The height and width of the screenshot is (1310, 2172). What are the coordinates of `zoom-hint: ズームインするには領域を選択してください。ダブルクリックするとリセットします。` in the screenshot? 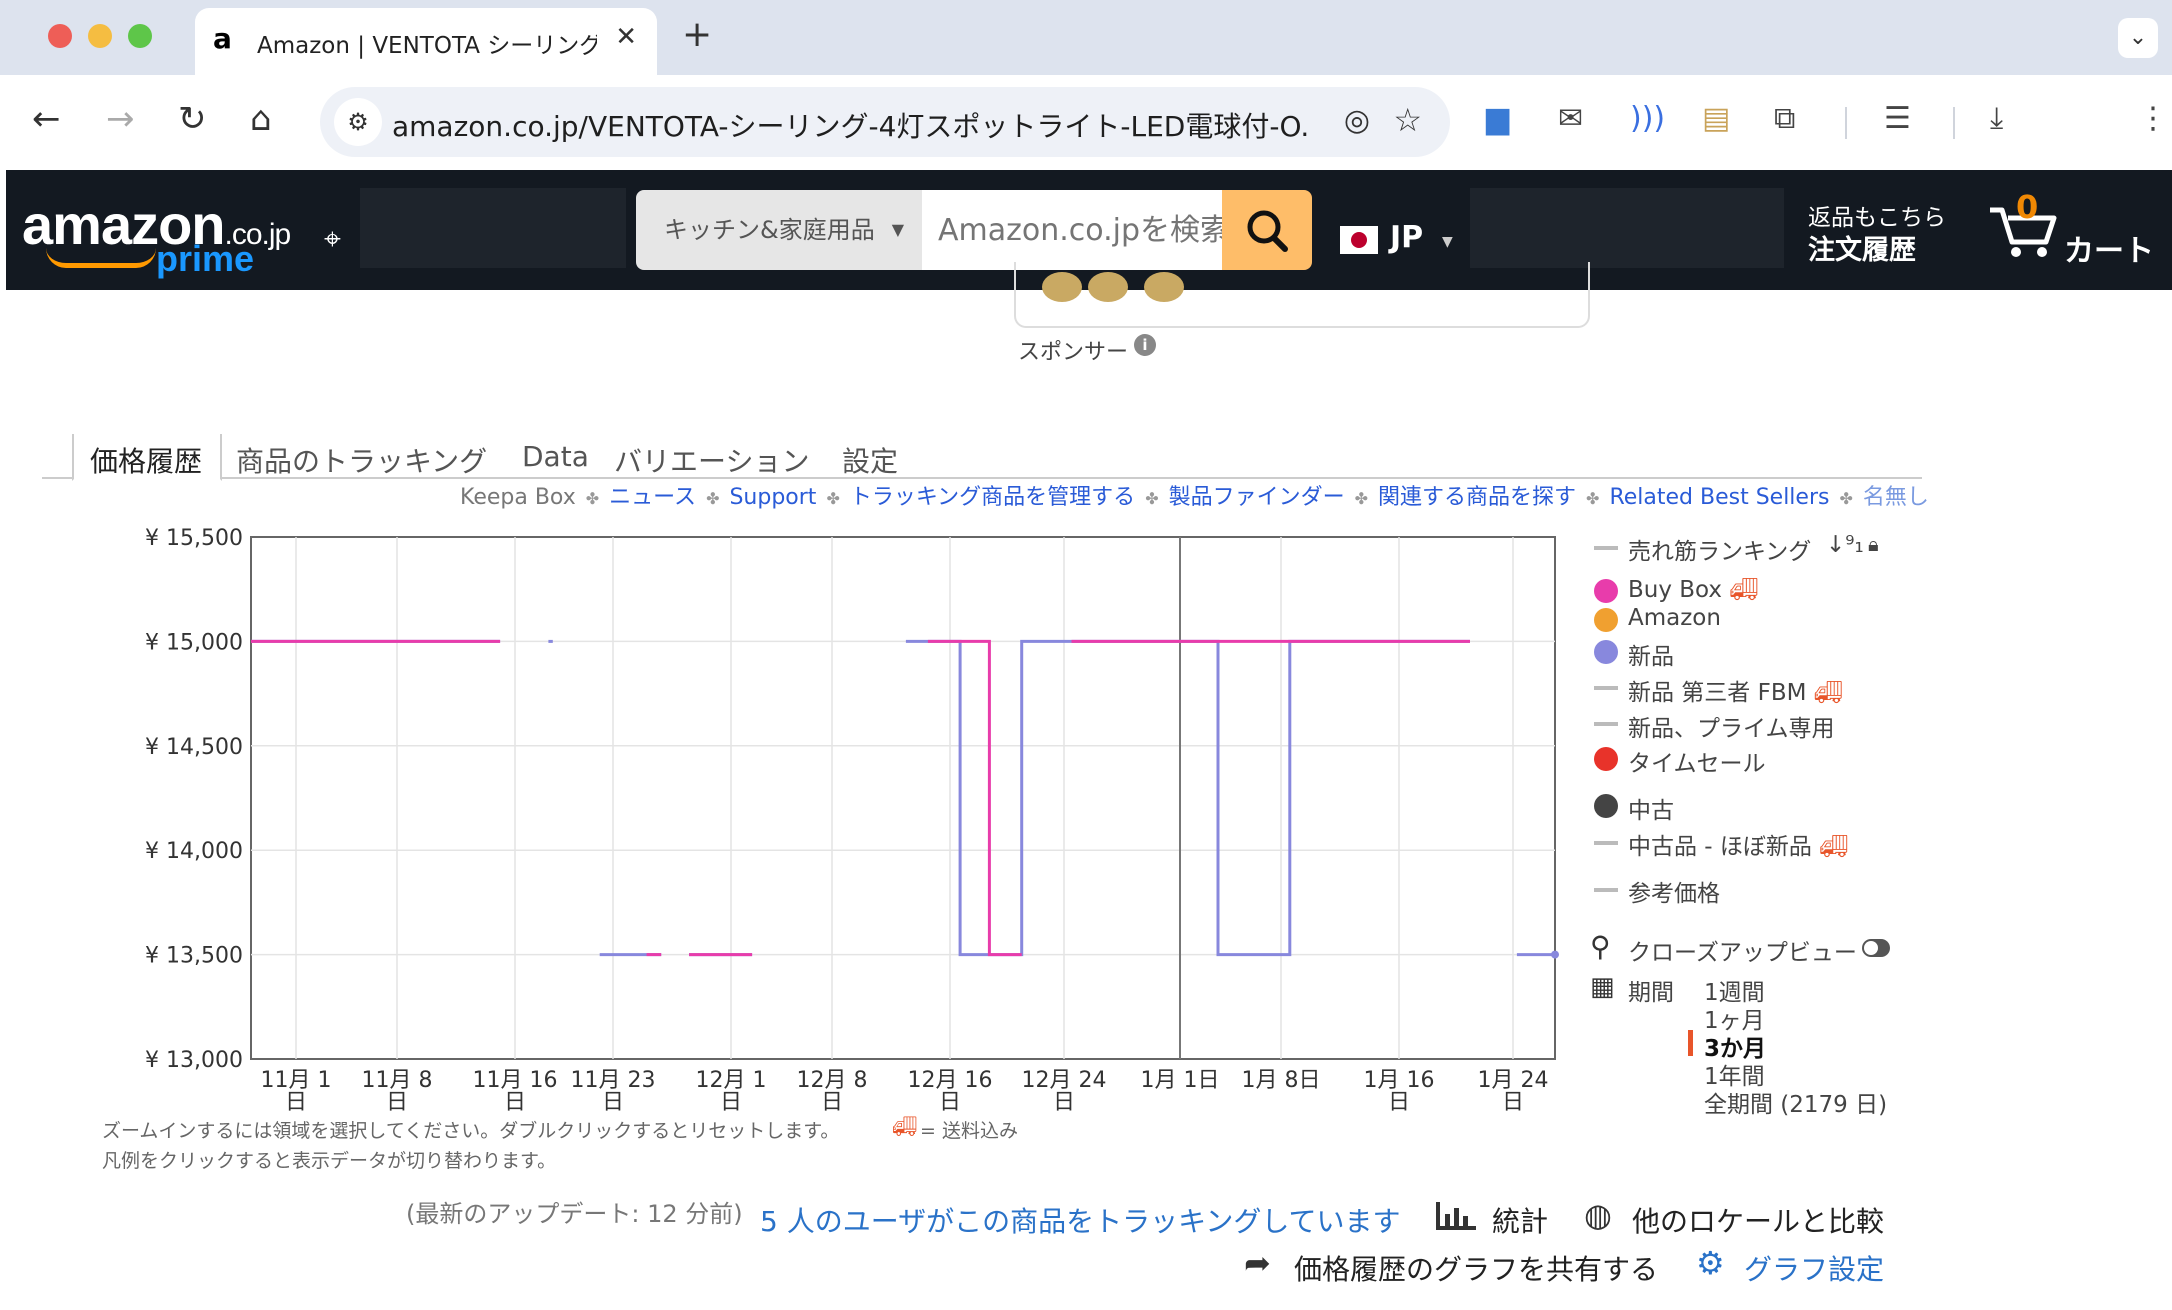 It's located at (471, 1131).